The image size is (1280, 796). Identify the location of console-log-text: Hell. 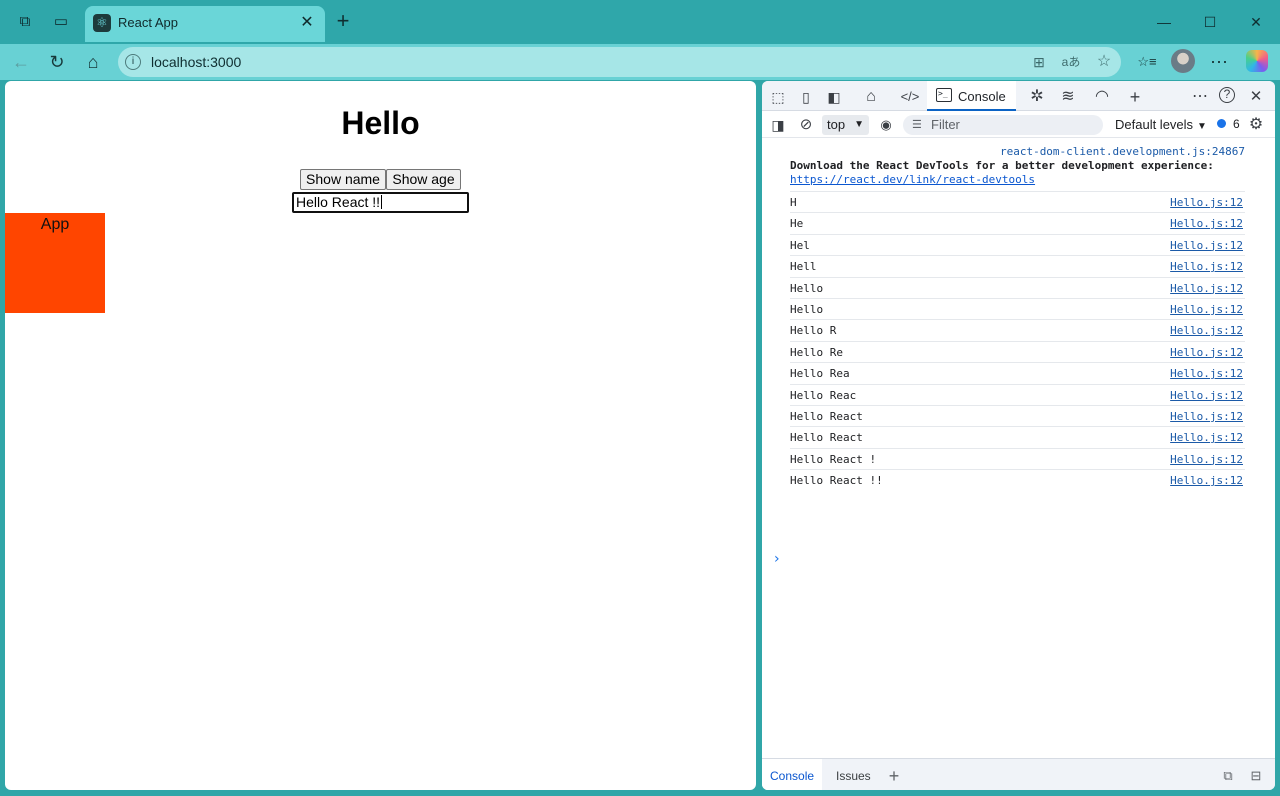
(803, 267).